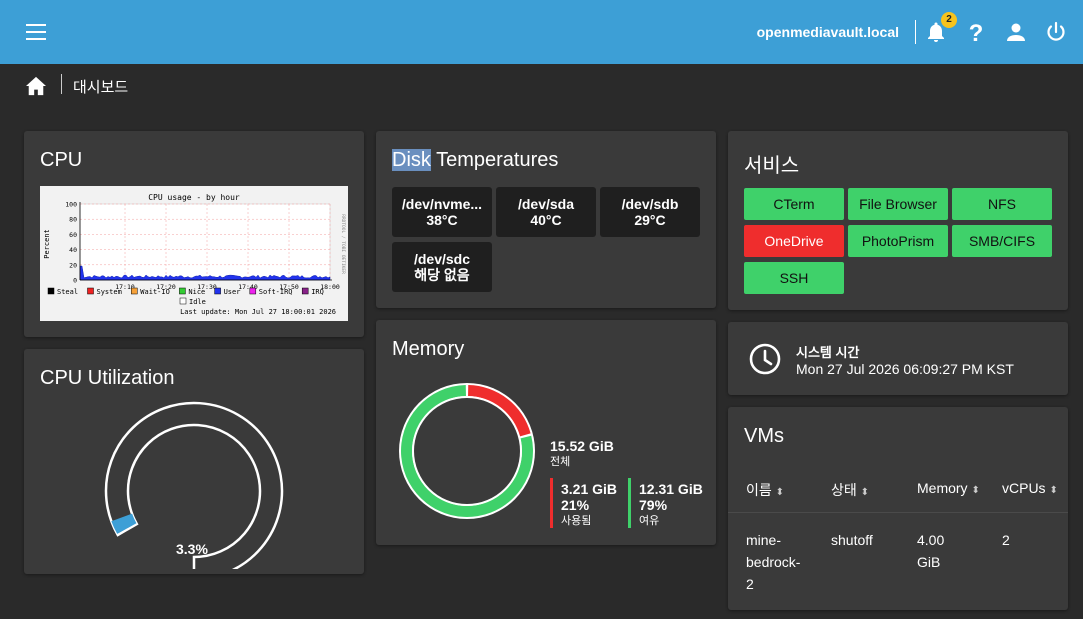  What do you see at coordinates (71, 205) in the screenshot?
I see `y-tick-label: 100` at bounding box center [71, 205].